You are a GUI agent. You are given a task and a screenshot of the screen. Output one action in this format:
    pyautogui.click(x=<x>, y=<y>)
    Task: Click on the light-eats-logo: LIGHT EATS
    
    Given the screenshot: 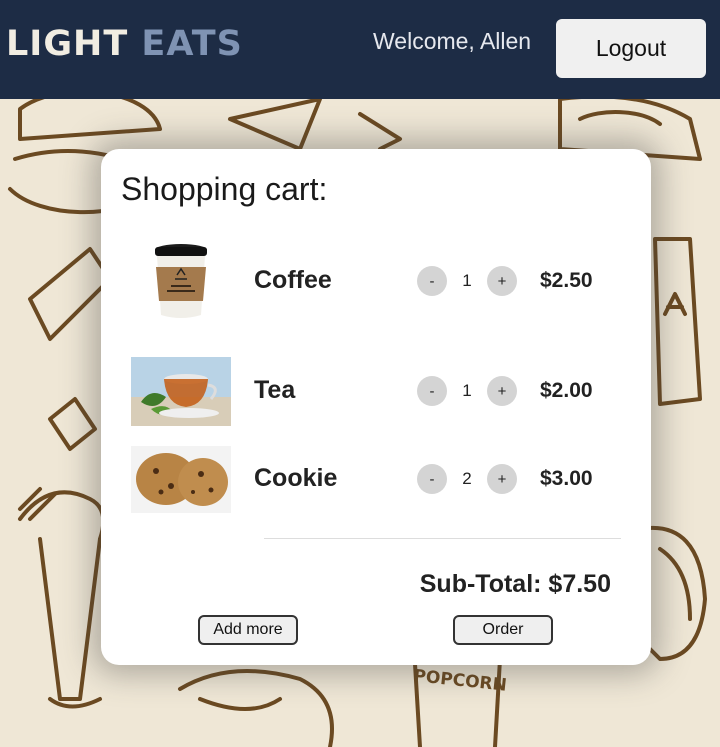 What is the action you would take?
    pyautogui.click(x=124, y=44)
    